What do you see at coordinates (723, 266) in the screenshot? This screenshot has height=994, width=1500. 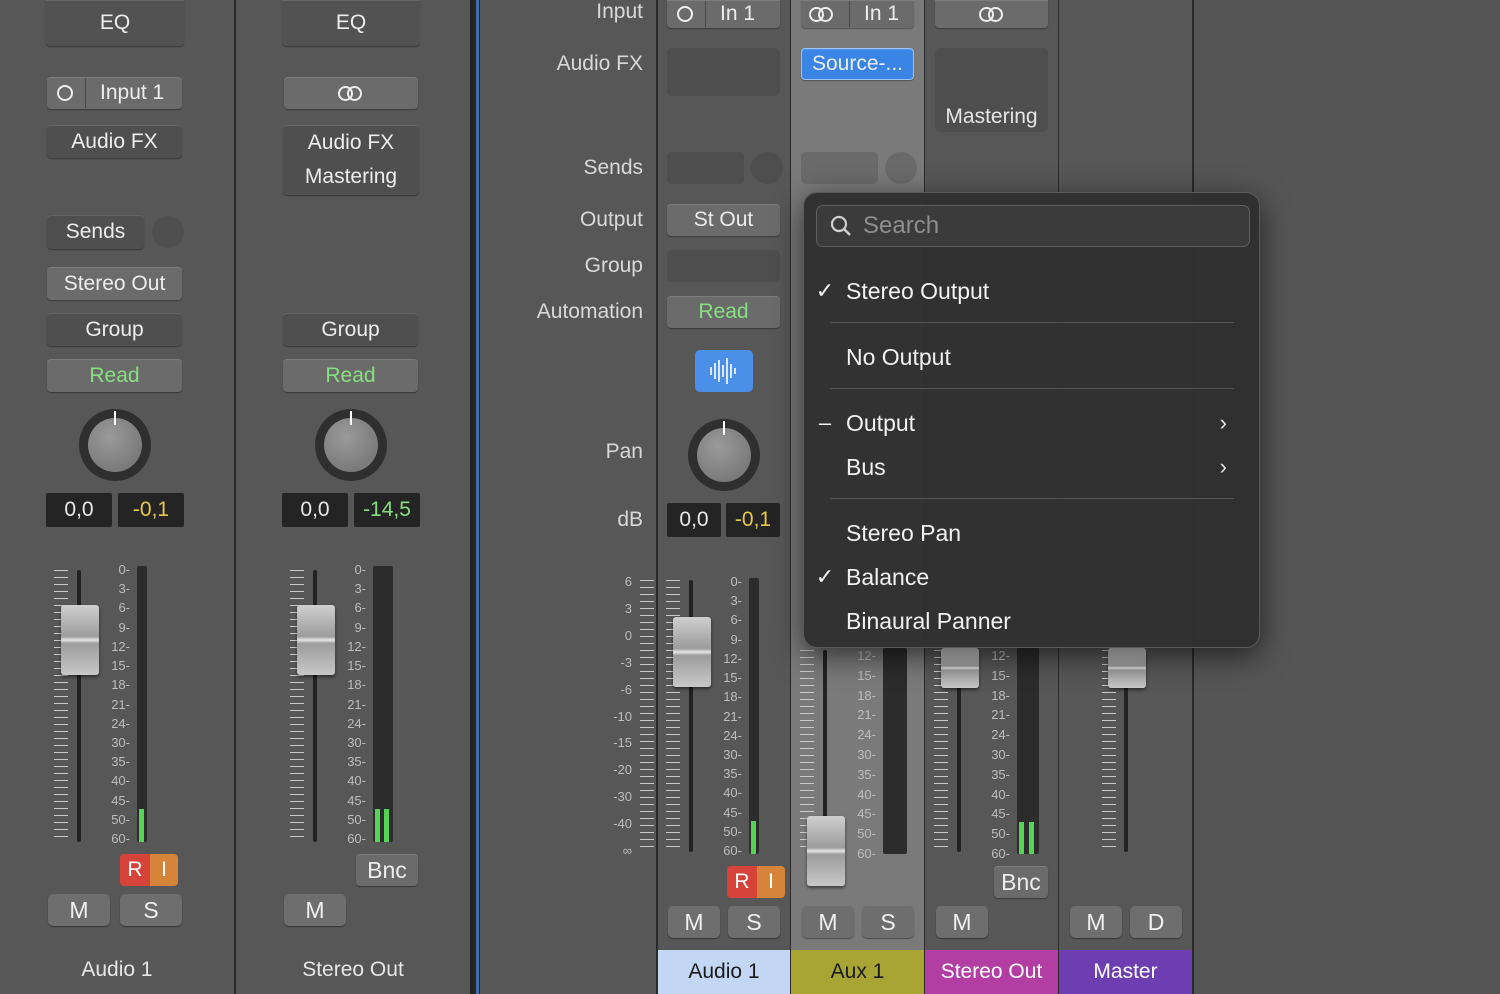 I see `group-slot` at bounding box center [723, 266].